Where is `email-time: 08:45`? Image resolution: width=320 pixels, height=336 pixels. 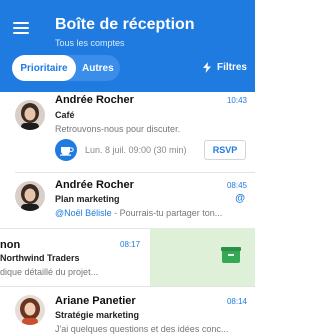
email-time: 08:45 is located at coordinates (236, 185).